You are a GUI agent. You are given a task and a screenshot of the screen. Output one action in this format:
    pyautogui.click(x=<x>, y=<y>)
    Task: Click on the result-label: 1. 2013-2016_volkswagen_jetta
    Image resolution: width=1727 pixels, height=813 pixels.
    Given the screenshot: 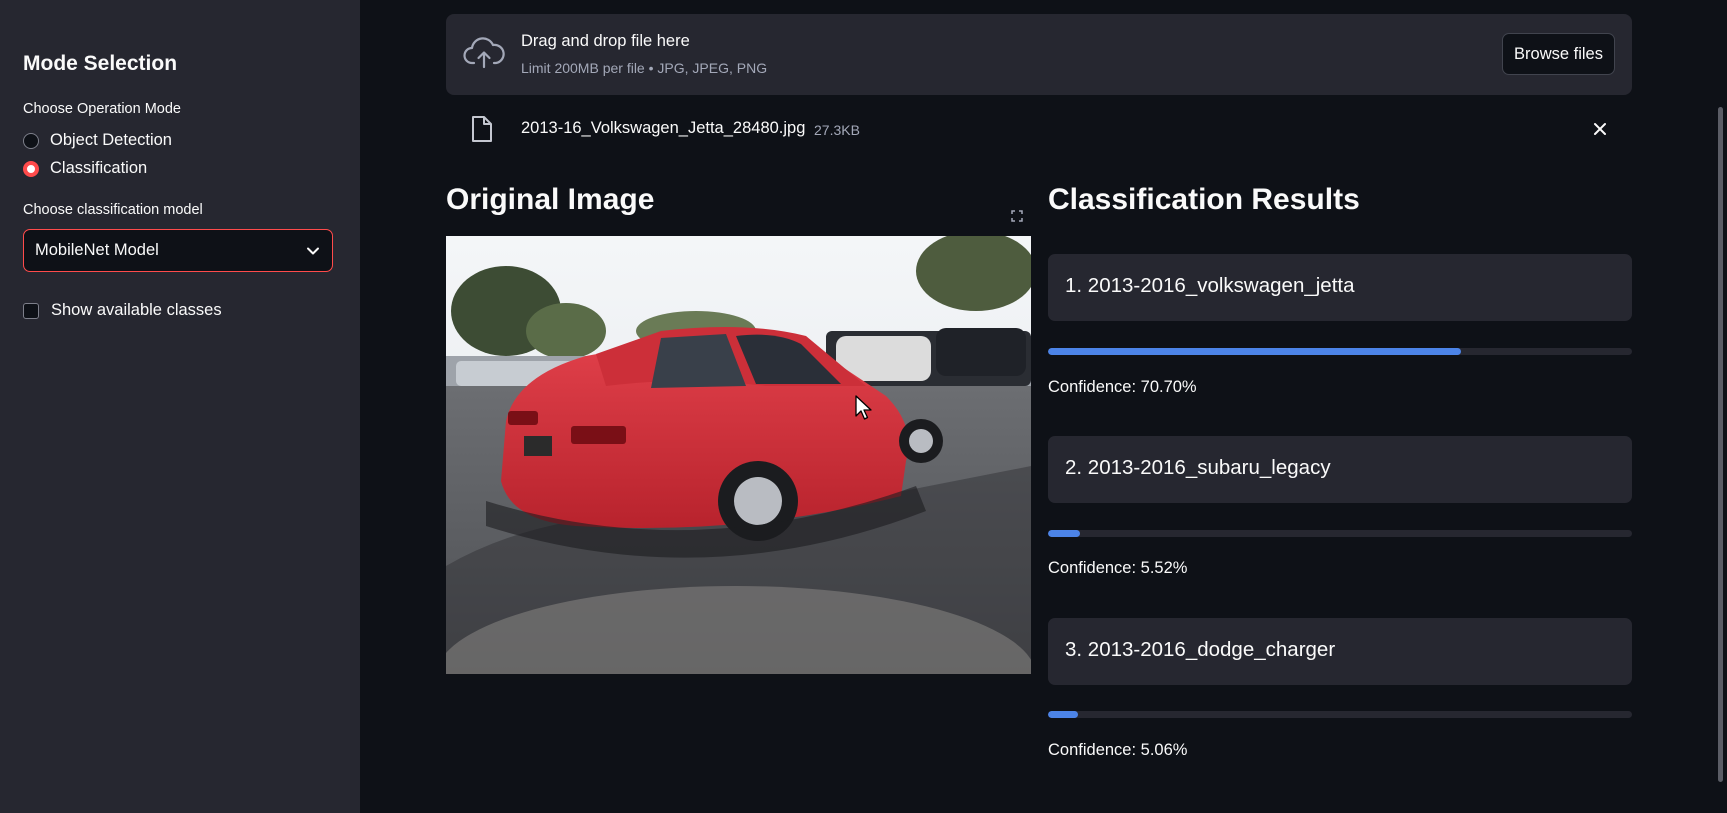 What is the action you would take?
    pyautogui.click(x=1210, y=285)
    